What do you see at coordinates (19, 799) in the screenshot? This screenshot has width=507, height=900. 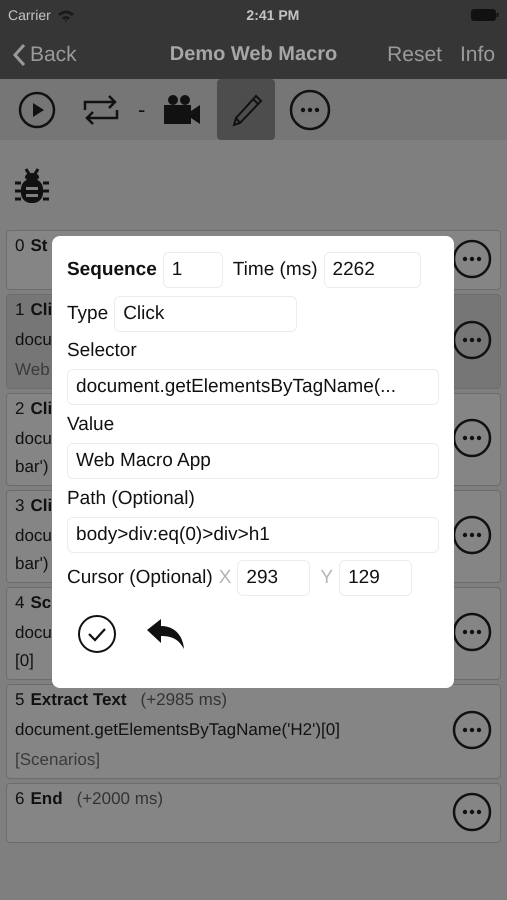 I see `step-number: 6` at bounding box center [19, 799].